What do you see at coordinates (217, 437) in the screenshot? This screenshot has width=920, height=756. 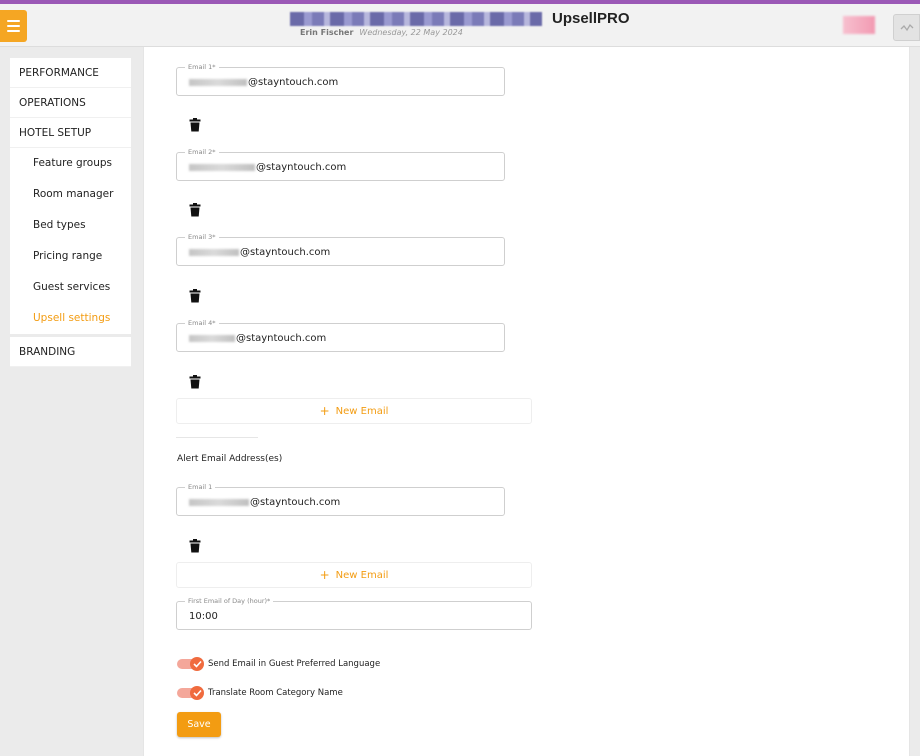 I see `section-divider` at bounding box center [217, 437].